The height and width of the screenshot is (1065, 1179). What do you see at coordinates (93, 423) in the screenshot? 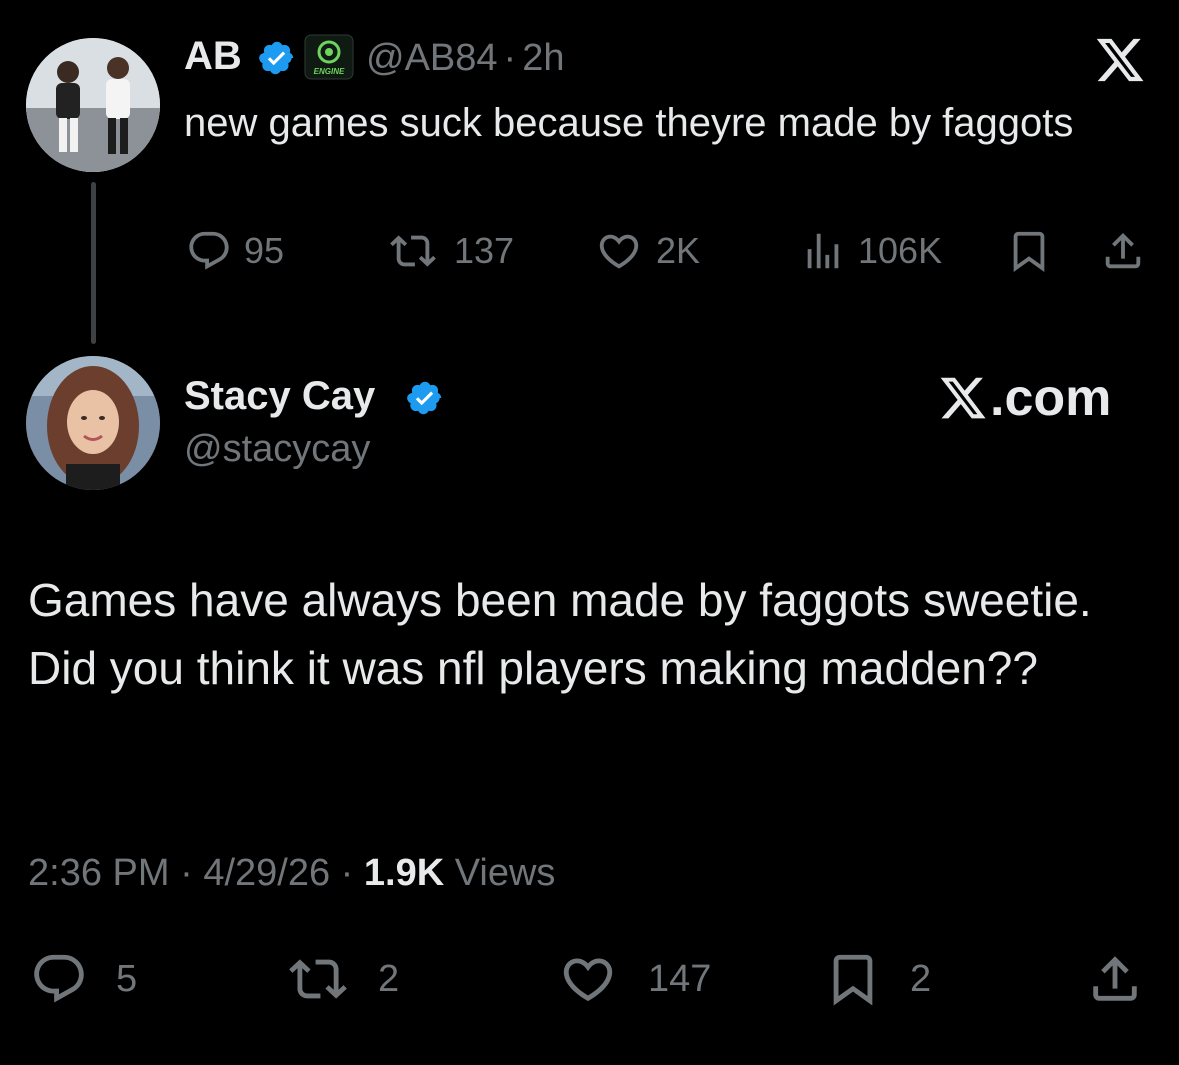
I see `avatar-stacy` at bounding box center [93, 423].